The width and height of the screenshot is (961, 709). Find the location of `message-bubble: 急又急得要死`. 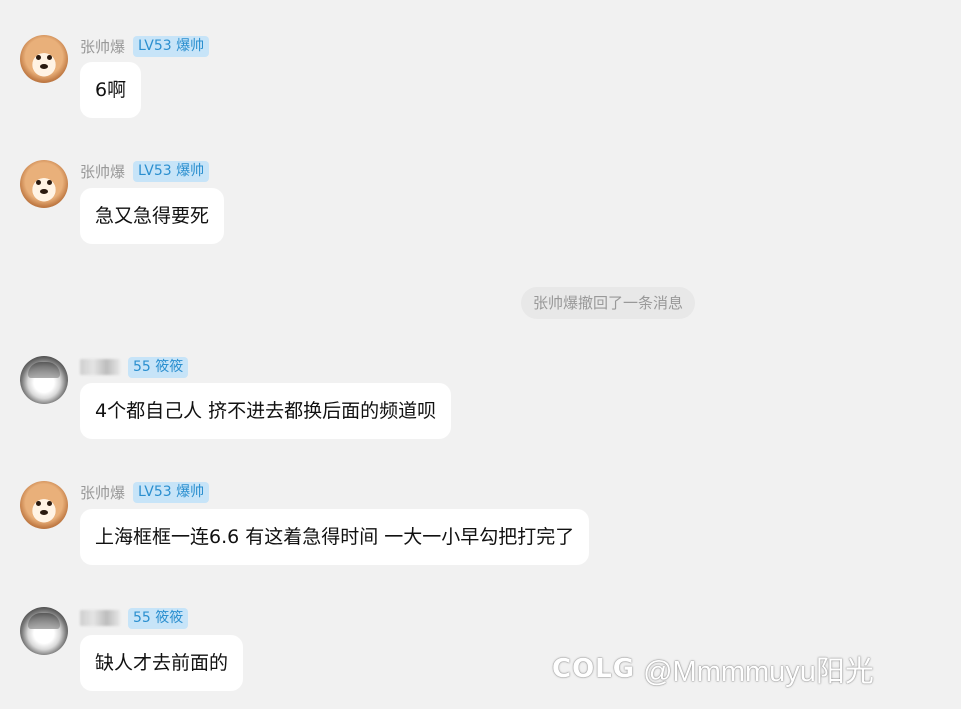

message-bubble: 急又急得要死 is located at coordinates (152, 216).